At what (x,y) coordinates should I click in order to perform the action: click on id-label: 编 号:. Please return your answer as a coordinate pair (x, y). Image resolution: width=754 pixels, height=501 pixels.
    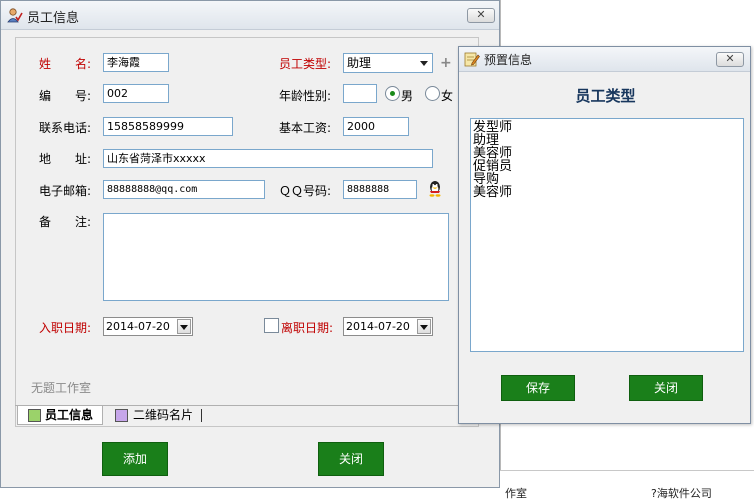
    Looking at the image, I should click on (65, 96).